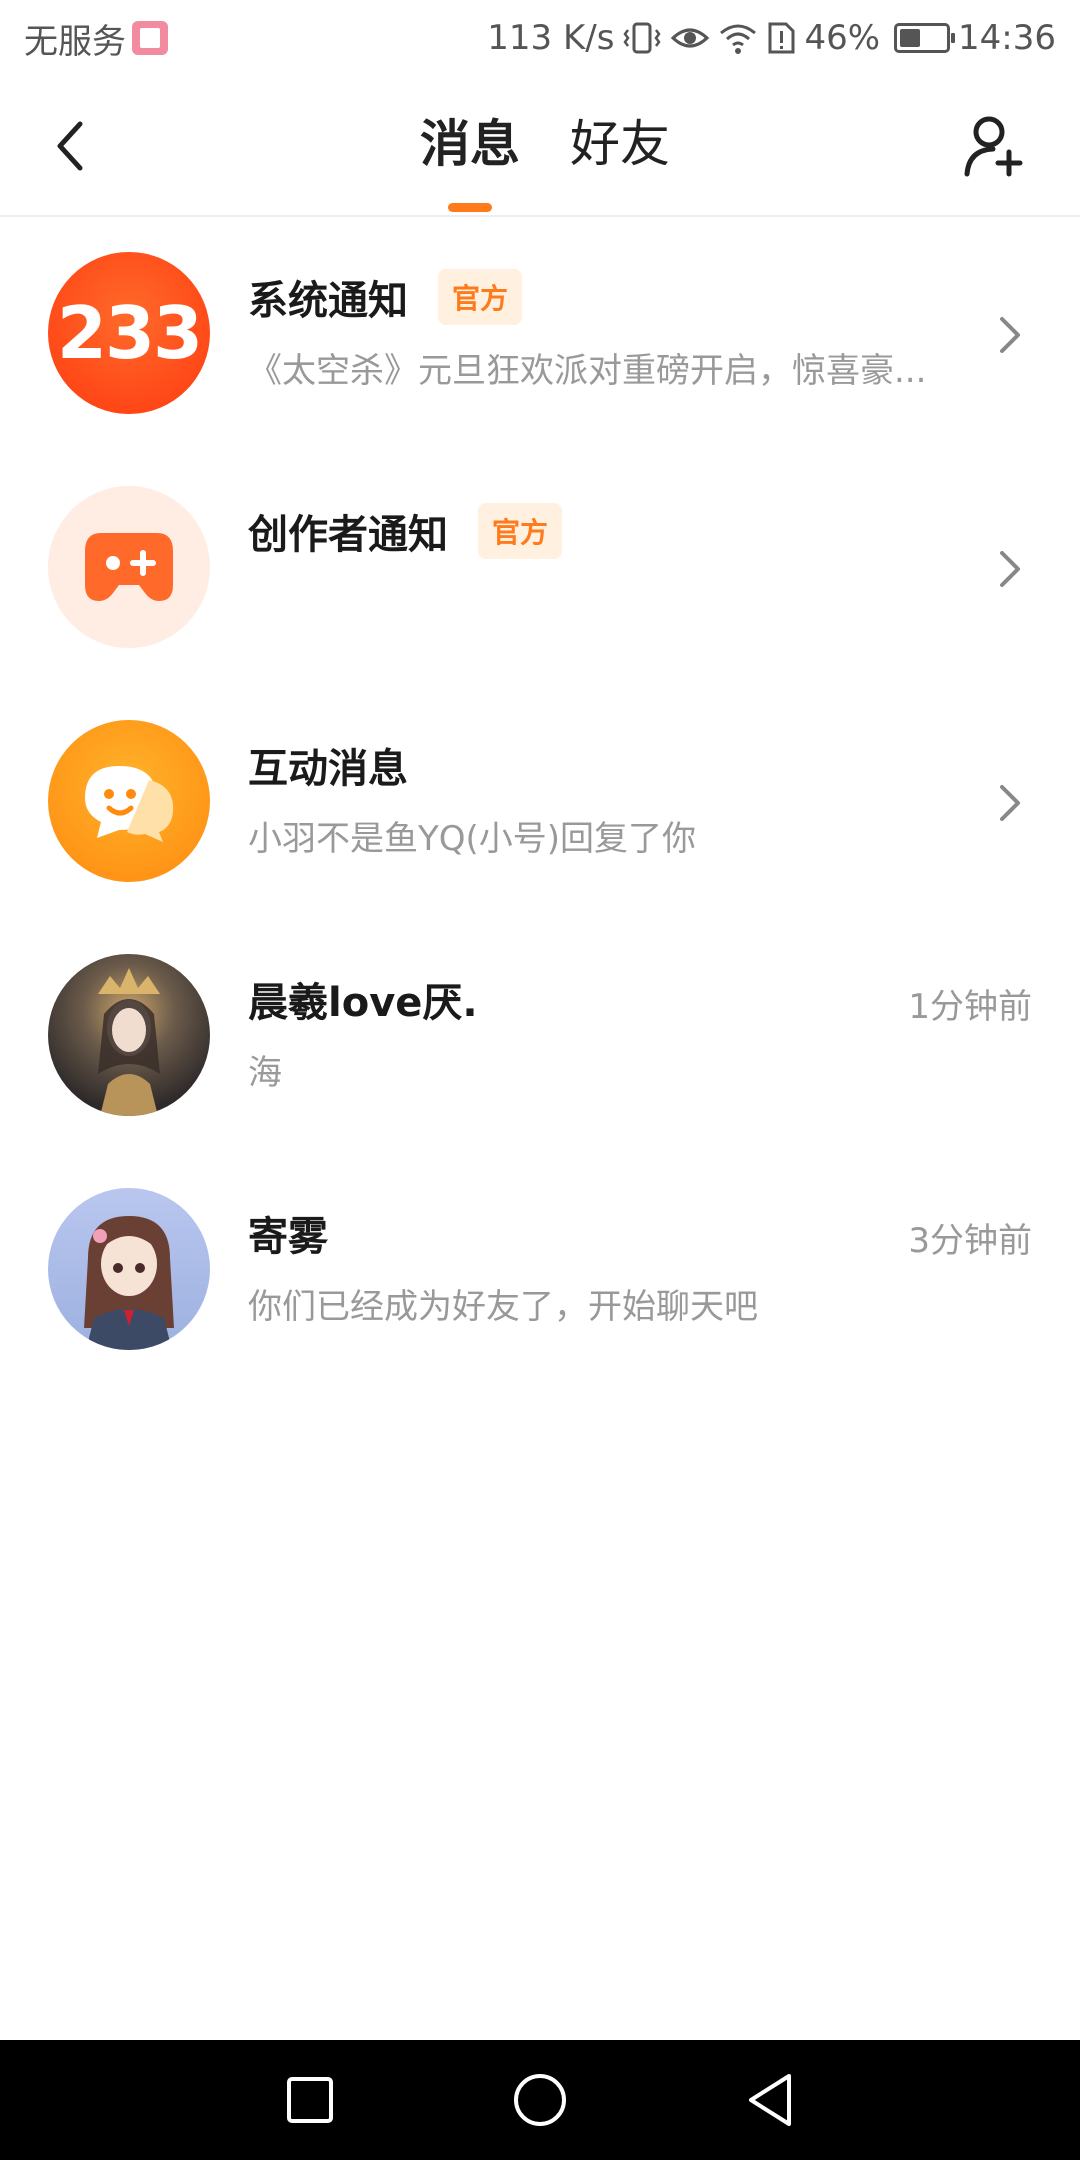  I want to click on interactions-avatar, so click(129, 801).